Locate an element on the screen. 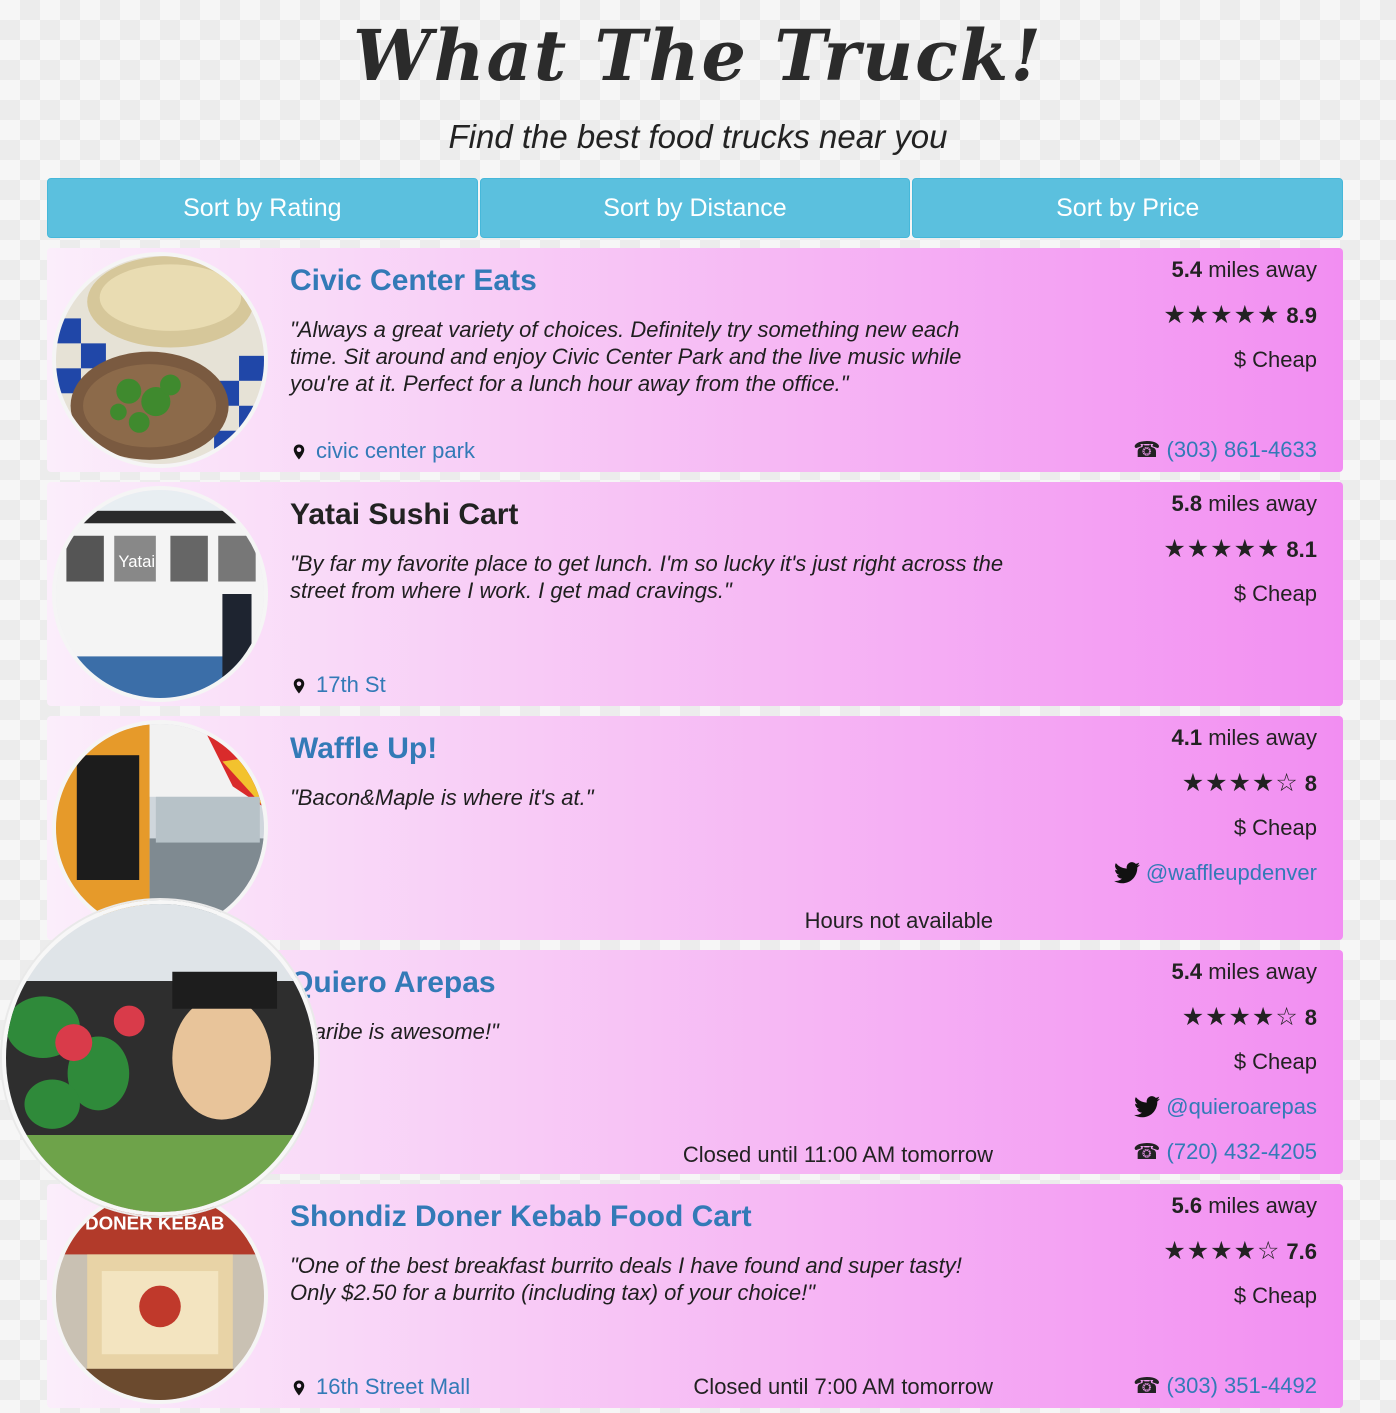  truck-location: civic center park is located at coordinates (382, 451).